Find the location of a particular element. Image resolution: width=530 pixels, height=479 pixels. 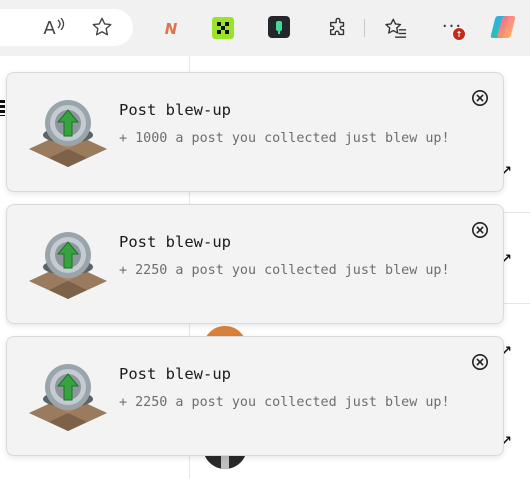

update-badge-icon: ↑ is located at coordinates (459, 34).